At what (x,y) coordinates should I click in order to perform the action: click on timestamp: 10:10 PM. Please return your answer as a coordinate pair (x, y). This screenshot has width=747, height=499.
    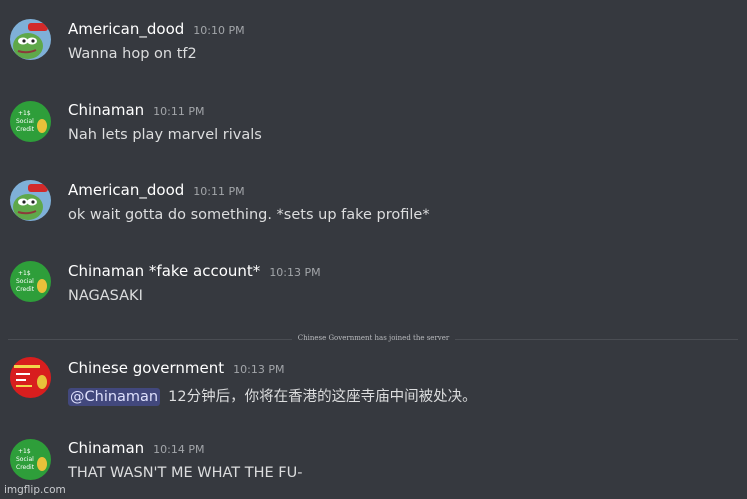
    Looking at the image, I should click on (219, 30).